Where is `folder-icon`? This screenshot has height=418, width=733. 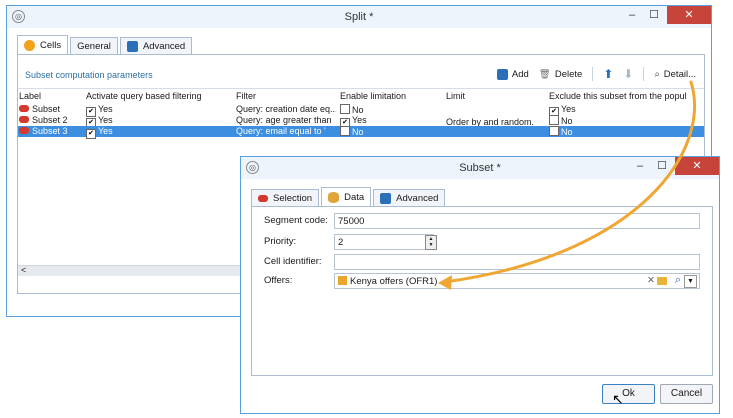
folder-icon is located at coordinates (662, 281).